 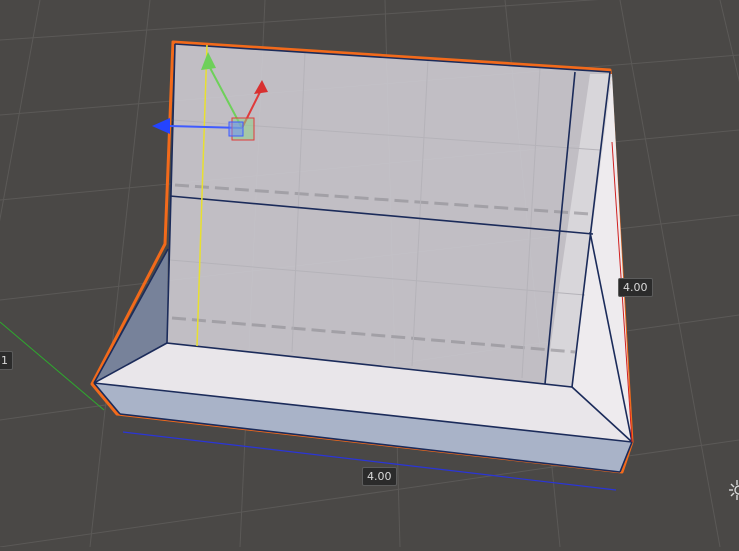 I want to click on left-edge-dimension-label: 1, so click(x=6, y=360).